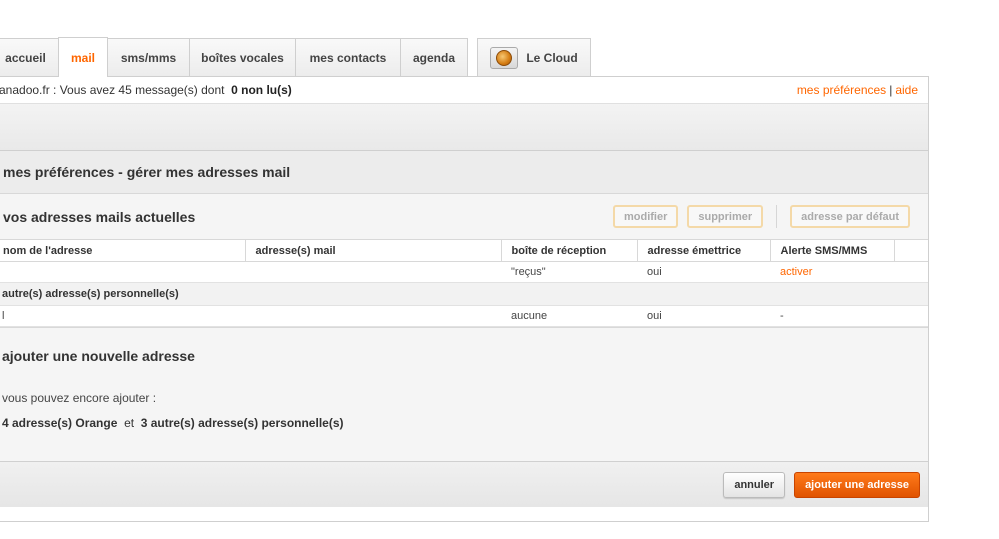 Image resolution: width=999 pixels, height=539 pixels. Describe the element at coordinates (464, 127) in the screenshot. I see `toolbar-band` at that location.